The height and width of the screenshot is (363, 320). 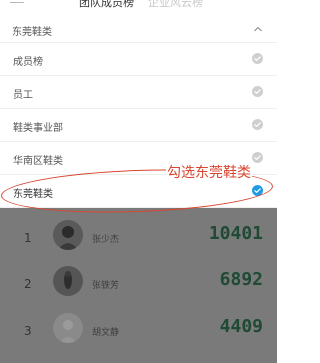 What do you see at coordinates (33, 194) in the screenshot?
I see `option-label: 东莞鞋类` at bounding box center [33, 194].